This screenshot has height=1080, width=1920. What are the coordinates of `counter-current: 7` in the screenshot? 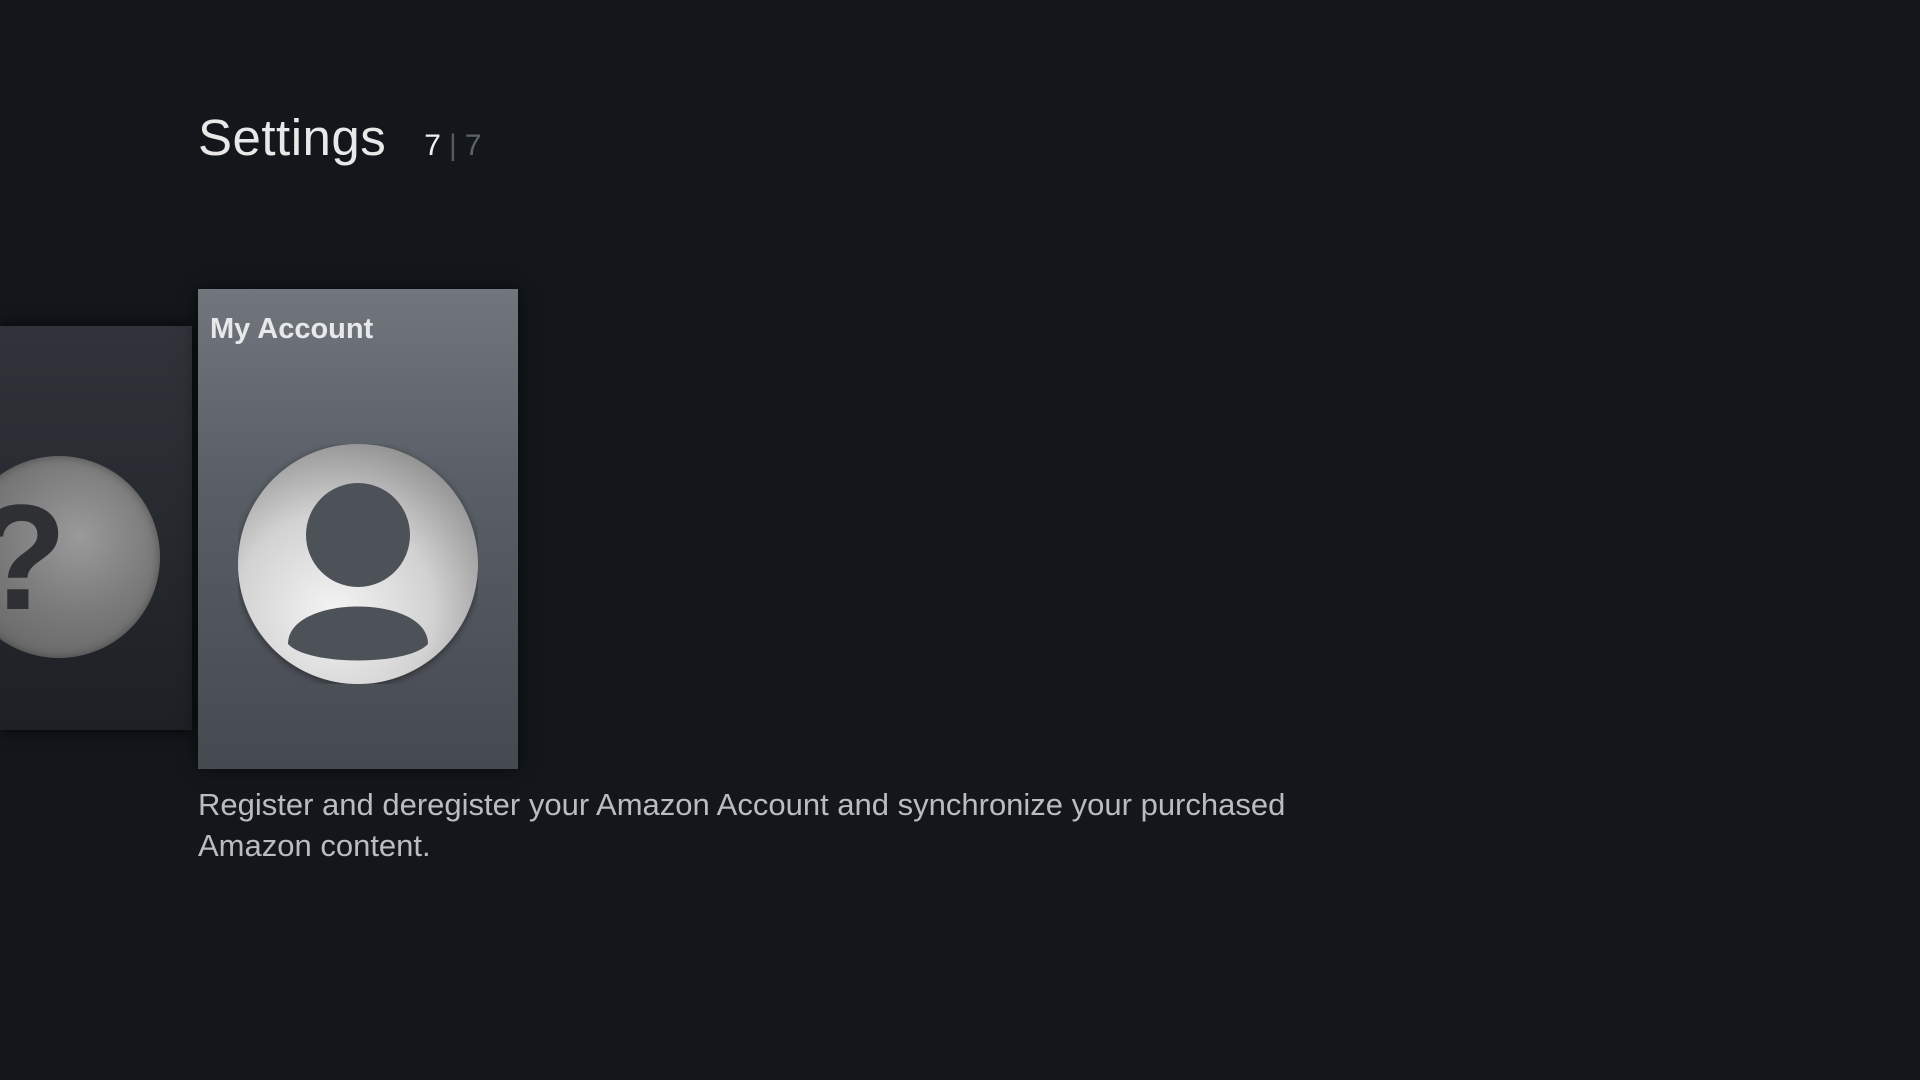 It's located at (432, 145).